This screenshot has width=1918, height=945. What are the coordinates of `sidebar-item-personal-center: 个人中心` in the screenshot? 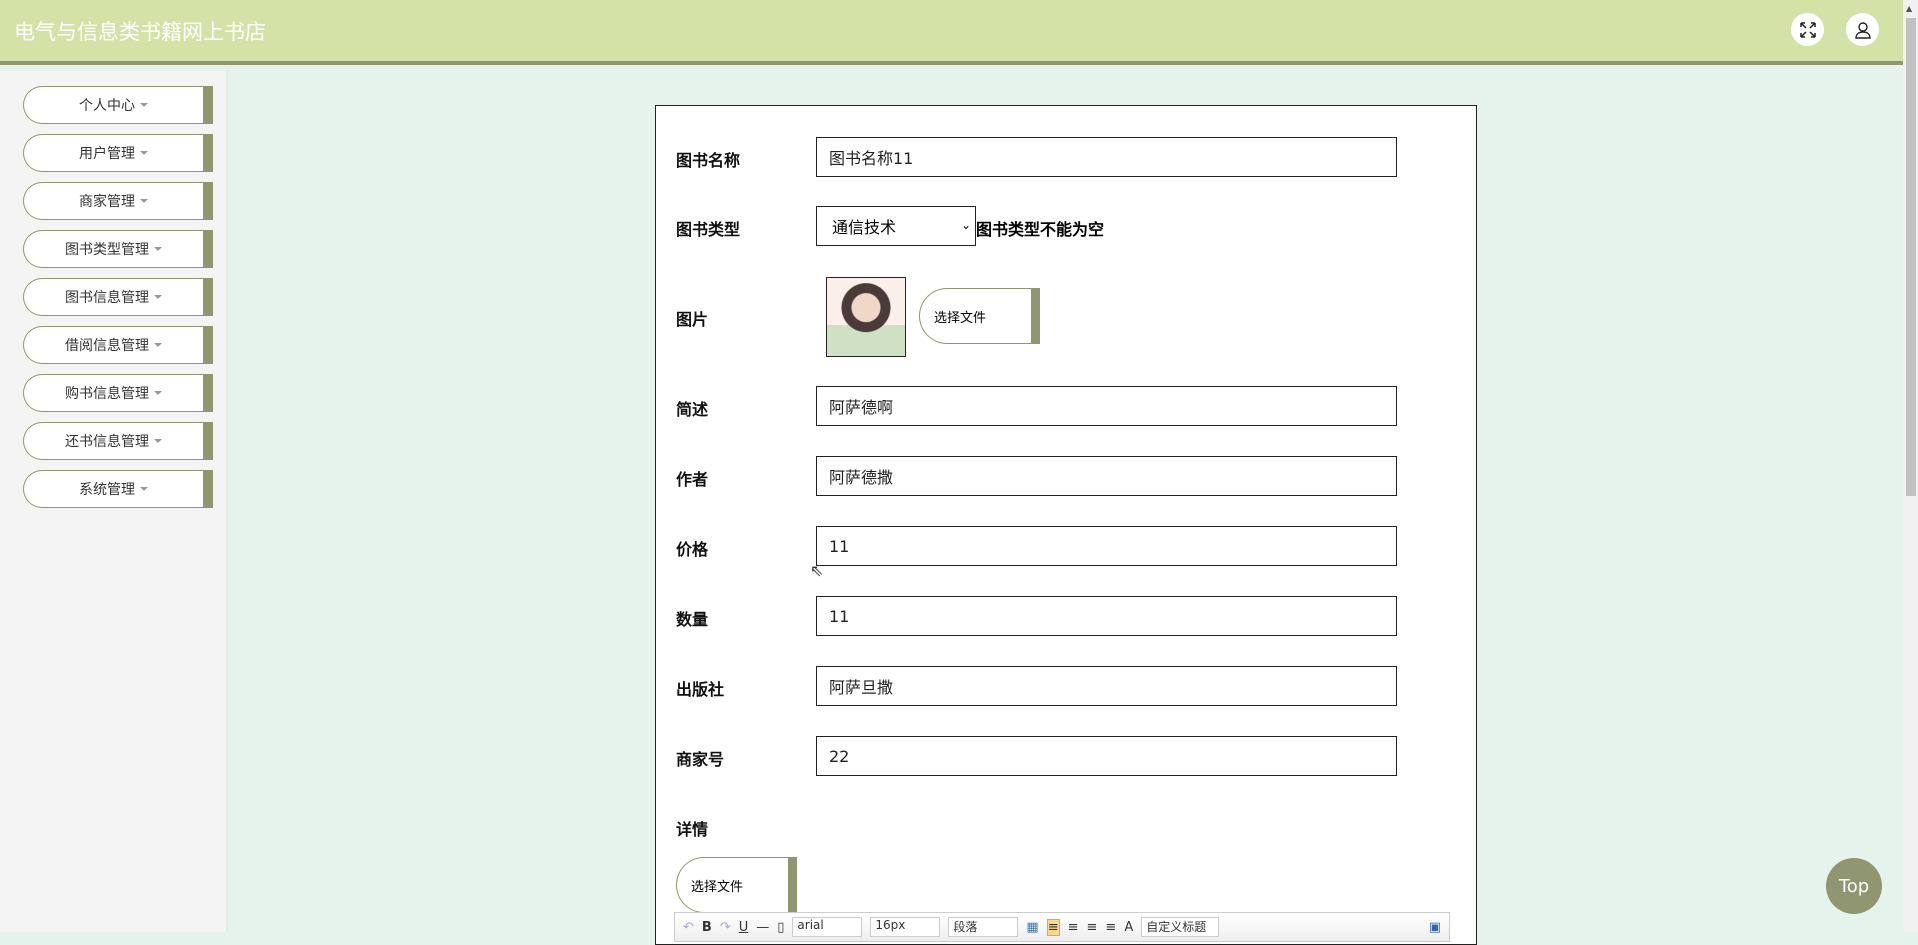 It's located at (118, 105).